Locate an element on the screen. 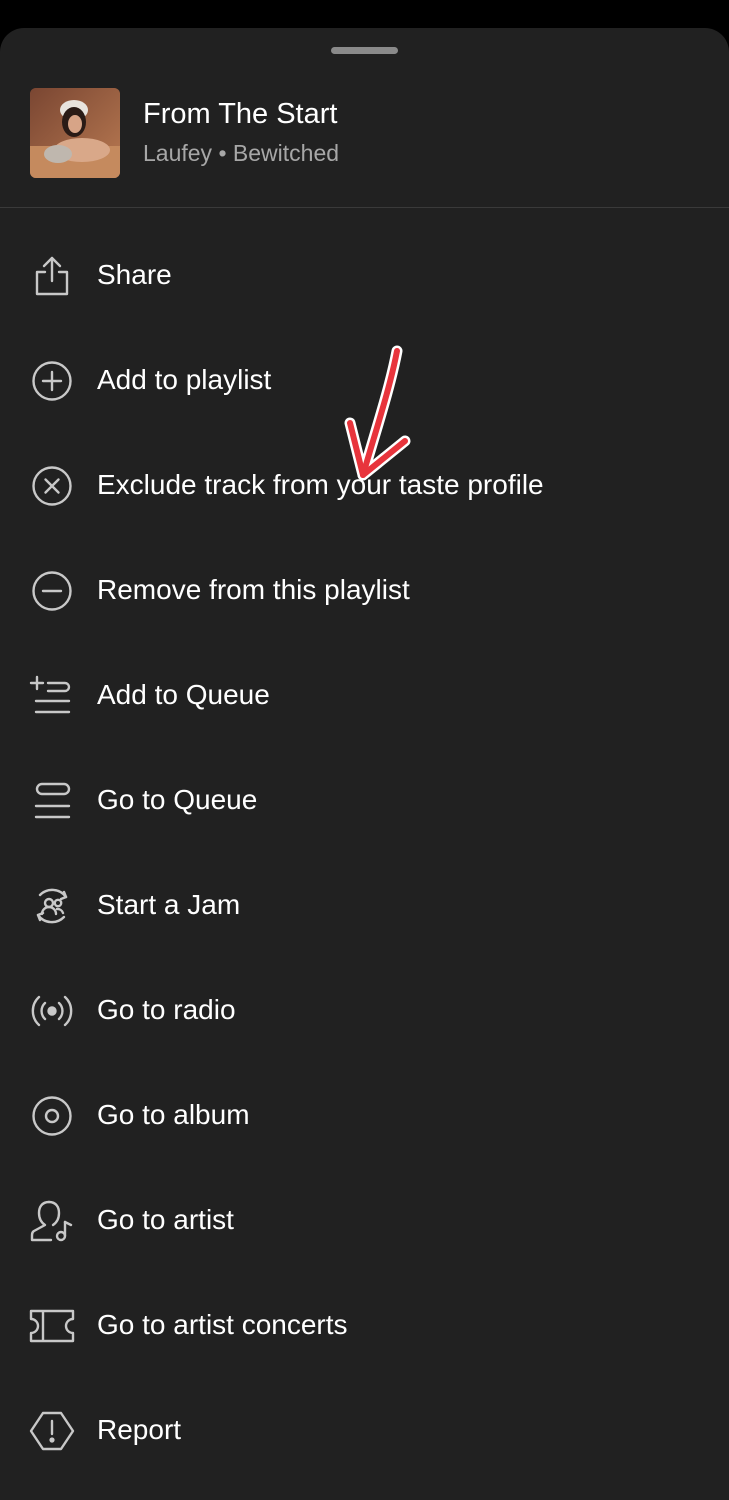  add-queue-icon is located at coordinates (52, 696).